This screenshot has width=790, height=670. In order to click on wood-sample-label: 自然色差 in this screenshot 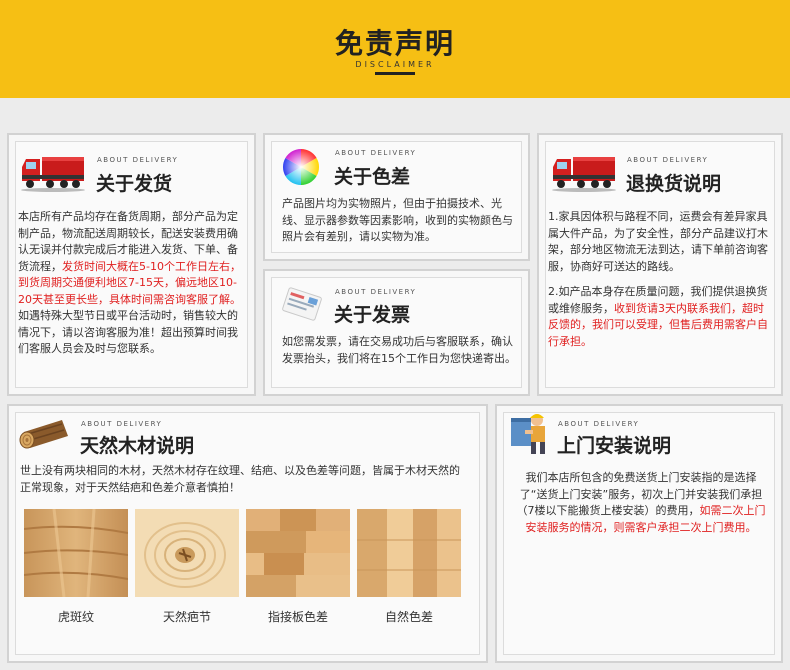, I will do `click(408, 617)`.